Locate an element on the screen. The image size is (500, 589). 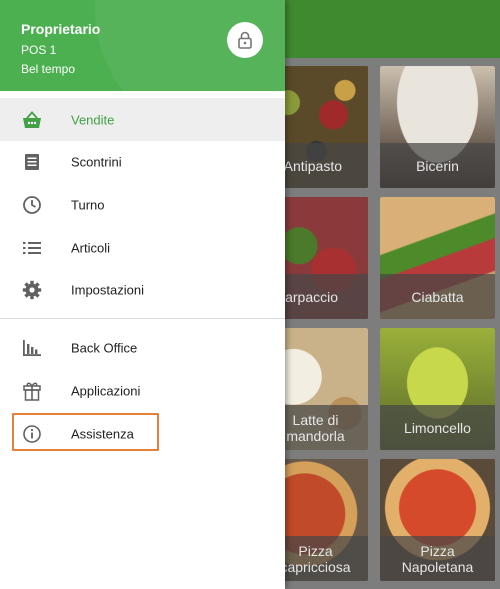
menu-item-label: Turno is located at coordinates (88, 204).